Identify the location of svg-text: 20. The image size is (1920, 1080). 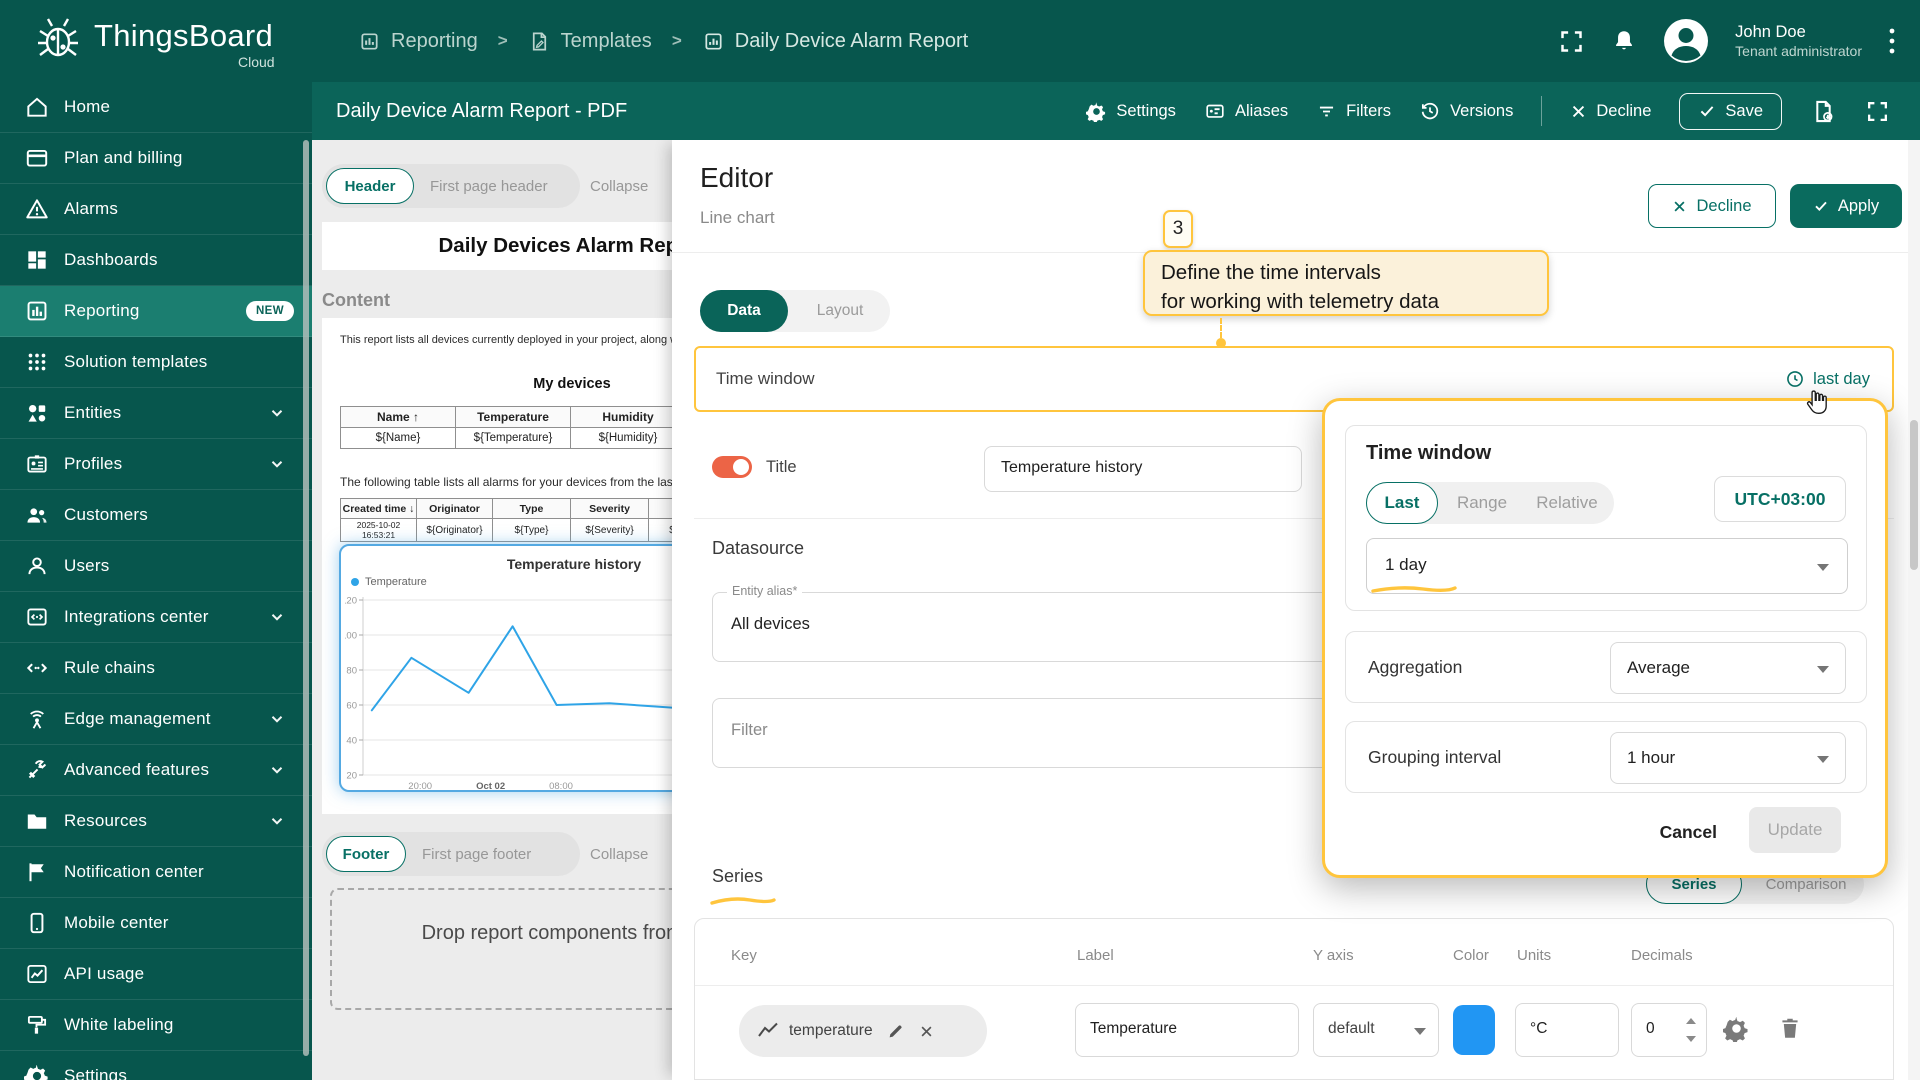
(351, 776).